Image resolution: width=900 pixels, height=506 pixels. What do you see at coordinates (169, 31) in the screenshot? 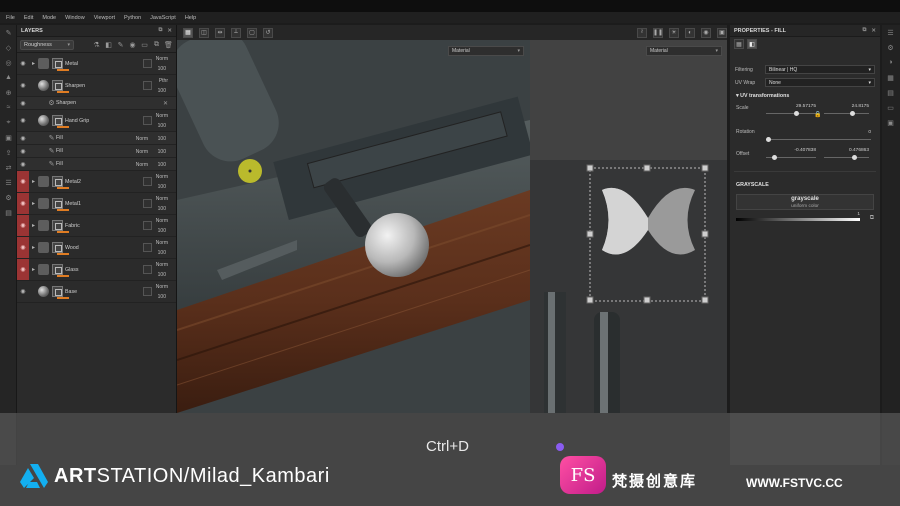
I see `close-icon: ✕` at bounding box center [169, 31].